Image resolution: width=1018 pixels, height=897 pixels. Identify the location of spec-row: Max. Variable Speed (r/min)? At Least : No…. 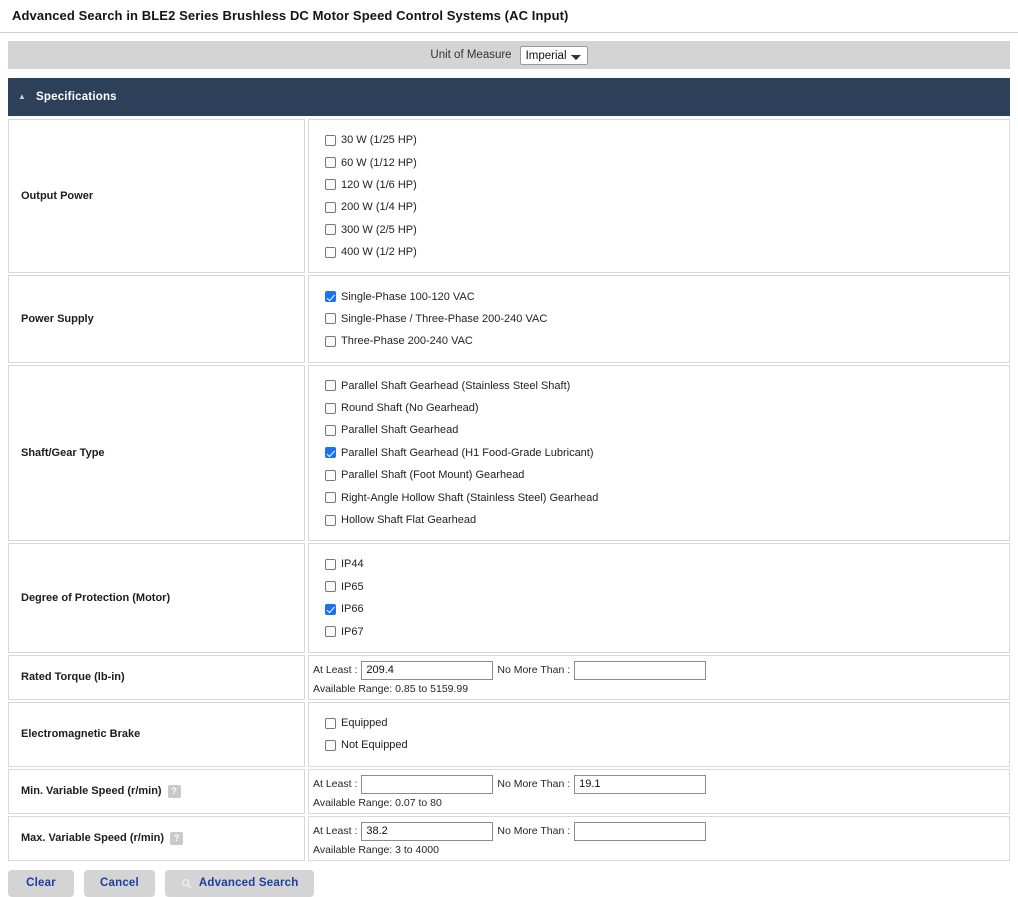
(509, 838).